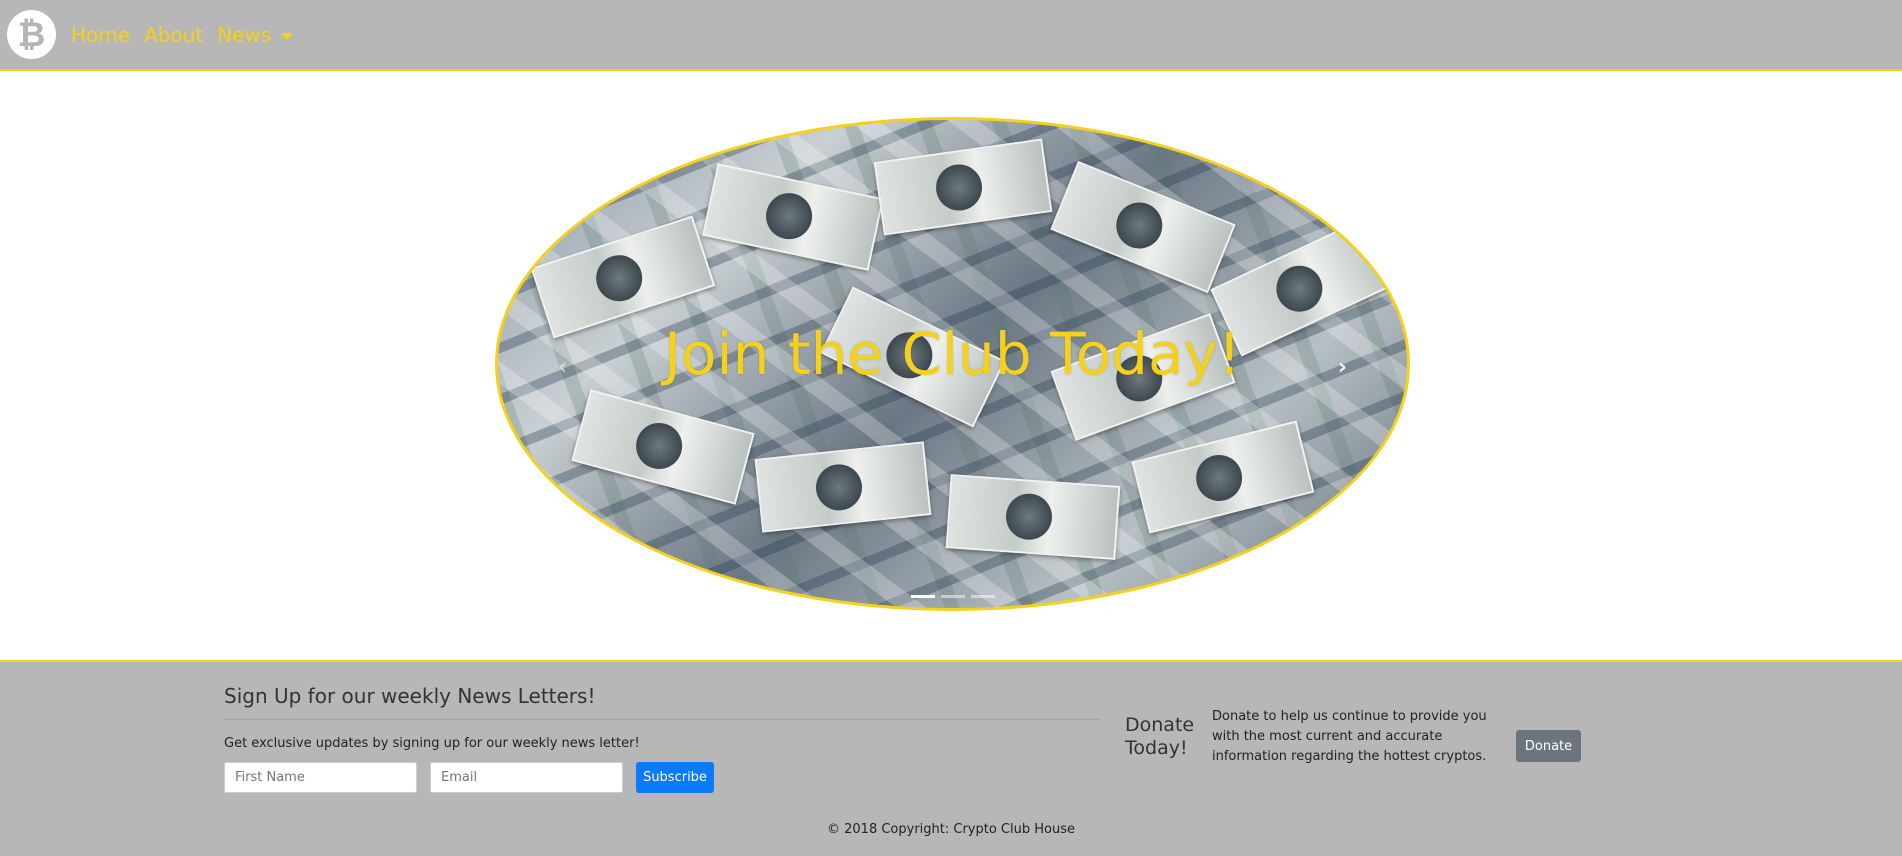 The width and height of the screenshot is (1902, 856). I want to click on nav-link-news-label: News, so click(244, 34).